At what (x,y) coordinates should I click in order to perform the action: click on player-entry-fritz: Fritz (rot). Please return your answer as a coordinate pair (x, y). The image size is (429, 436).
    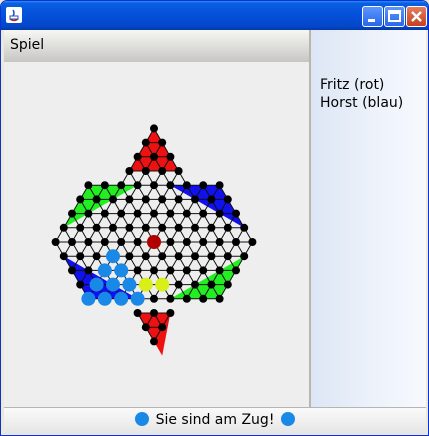
    Looking at the image, I should click on (352, 85).